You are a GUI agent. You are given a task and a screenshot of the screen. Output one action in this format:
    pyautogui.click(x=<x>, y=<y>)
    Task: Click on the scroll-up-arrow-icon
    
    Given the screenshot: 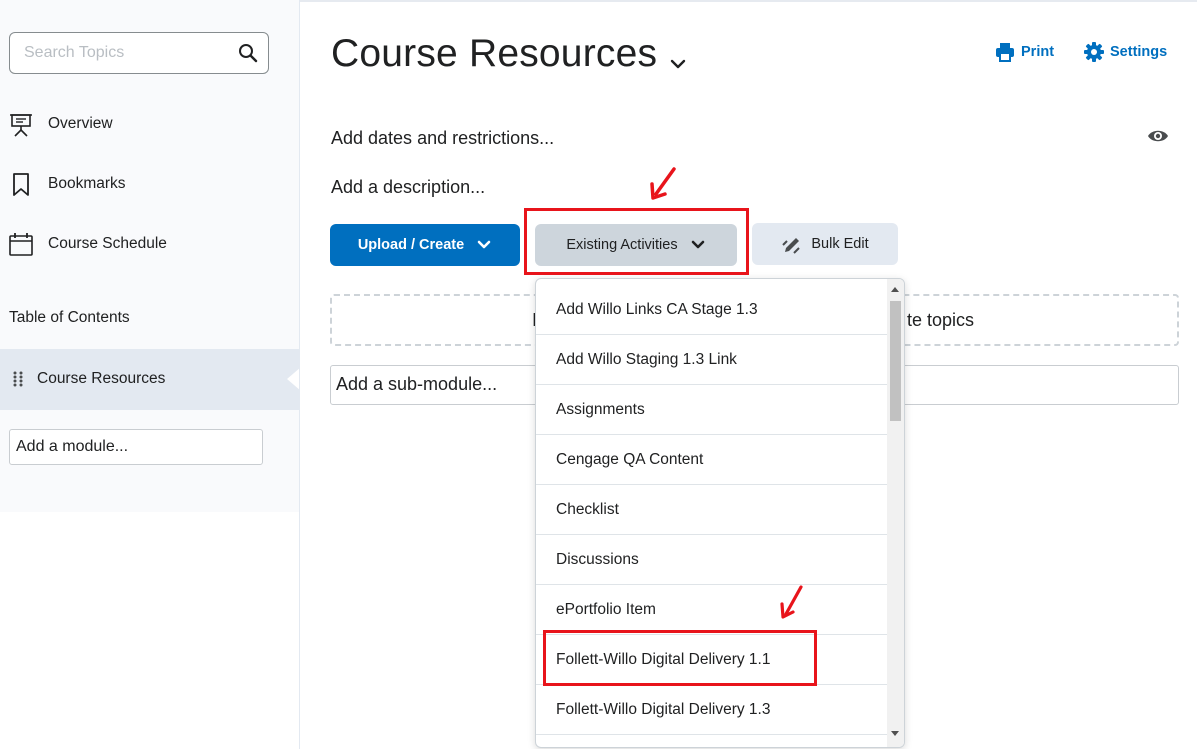 What is the action you would take?
    pyautogui.click(x=895, y=289)
    